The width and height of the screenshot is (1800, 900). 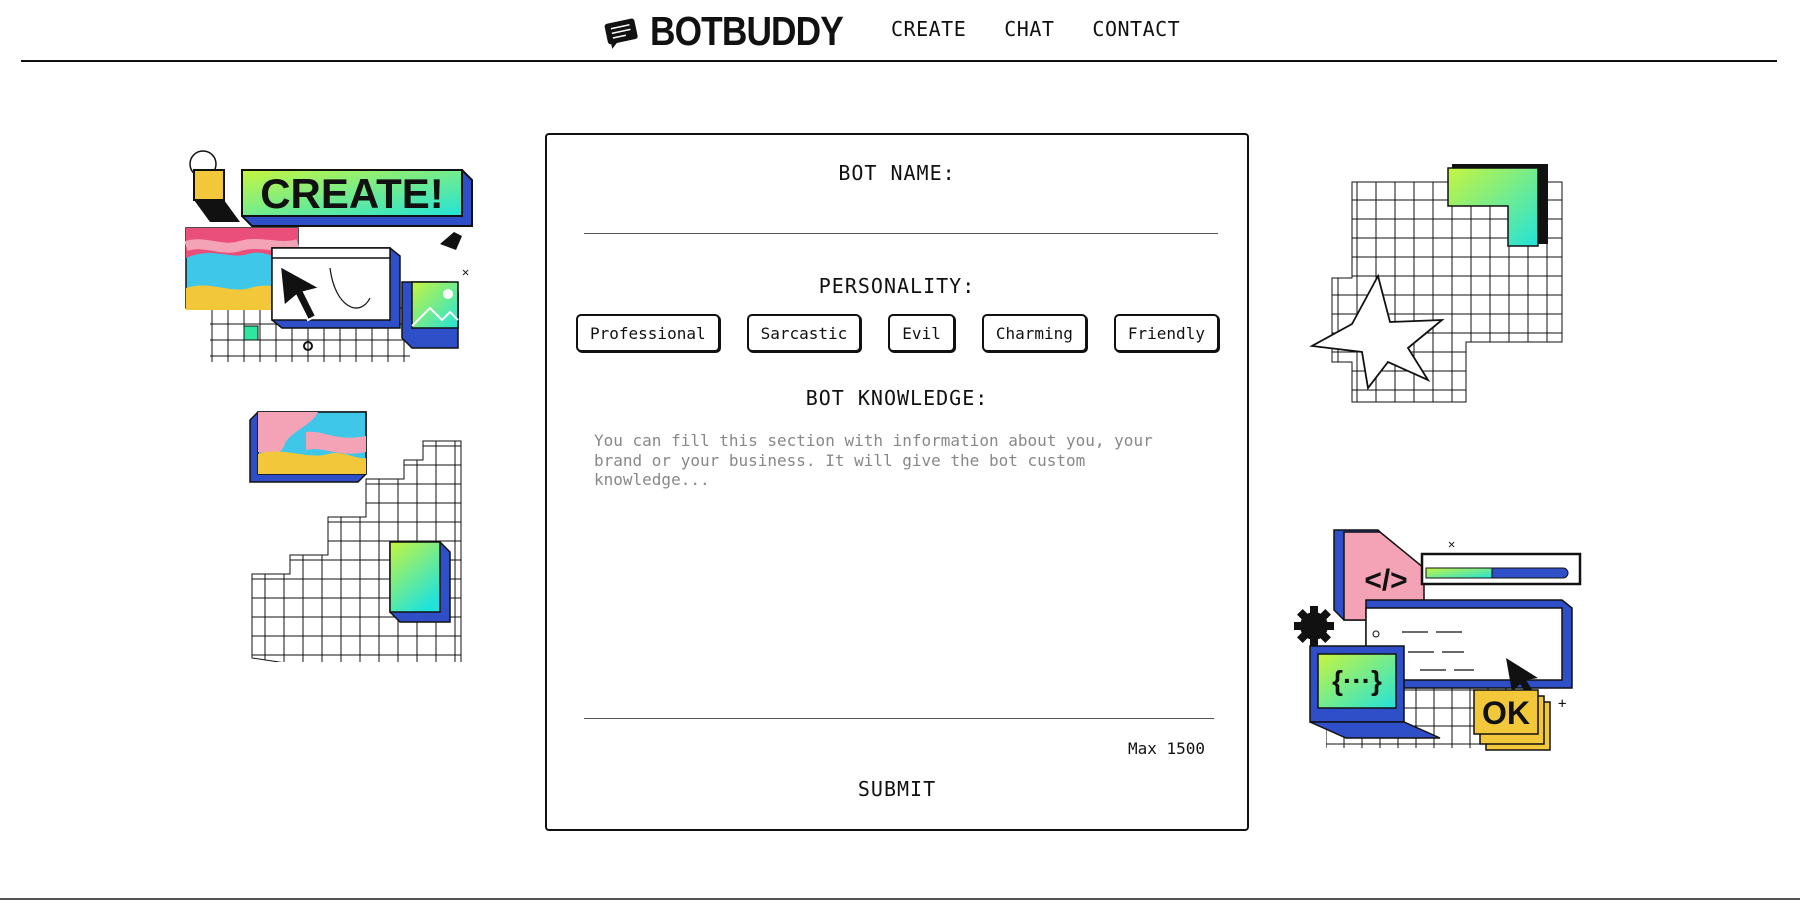 What do you see at coordinates (897, 173) in the screenshot?
I see `bot-name-label: BOT NAME:` at bounding box center [897, 173].